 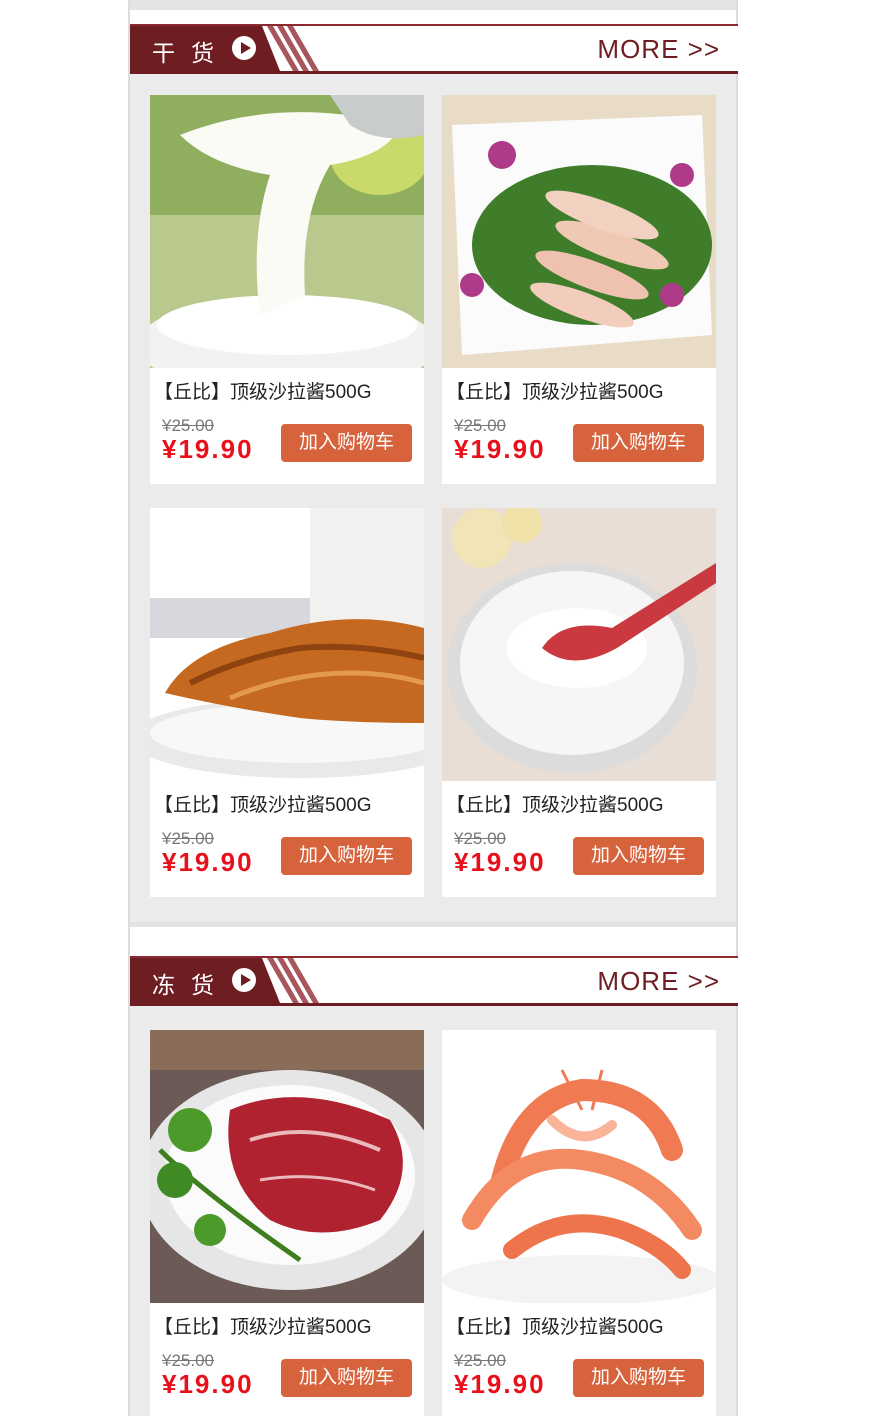 I want to click on top-divider, so click(x=433, y=5).